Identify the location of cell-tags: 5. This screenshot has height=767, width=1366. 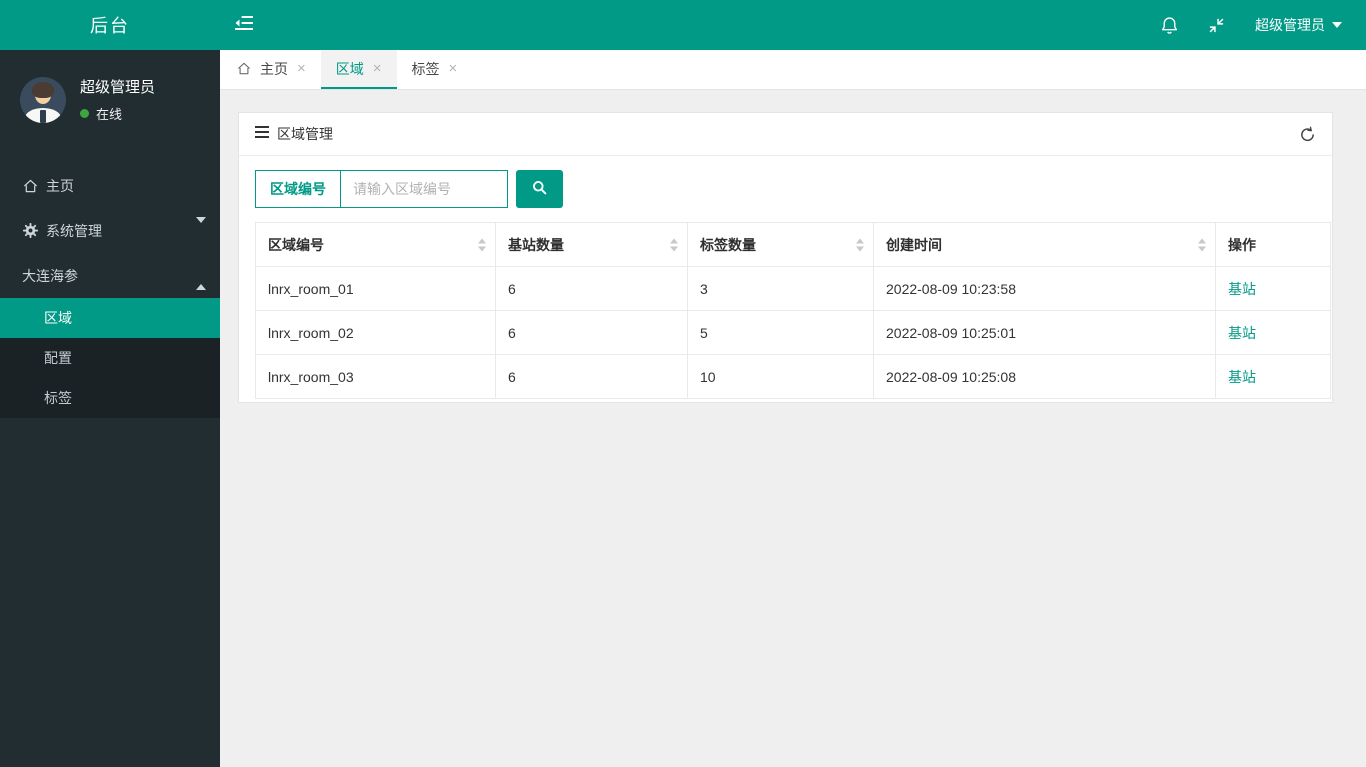
(780, 332).